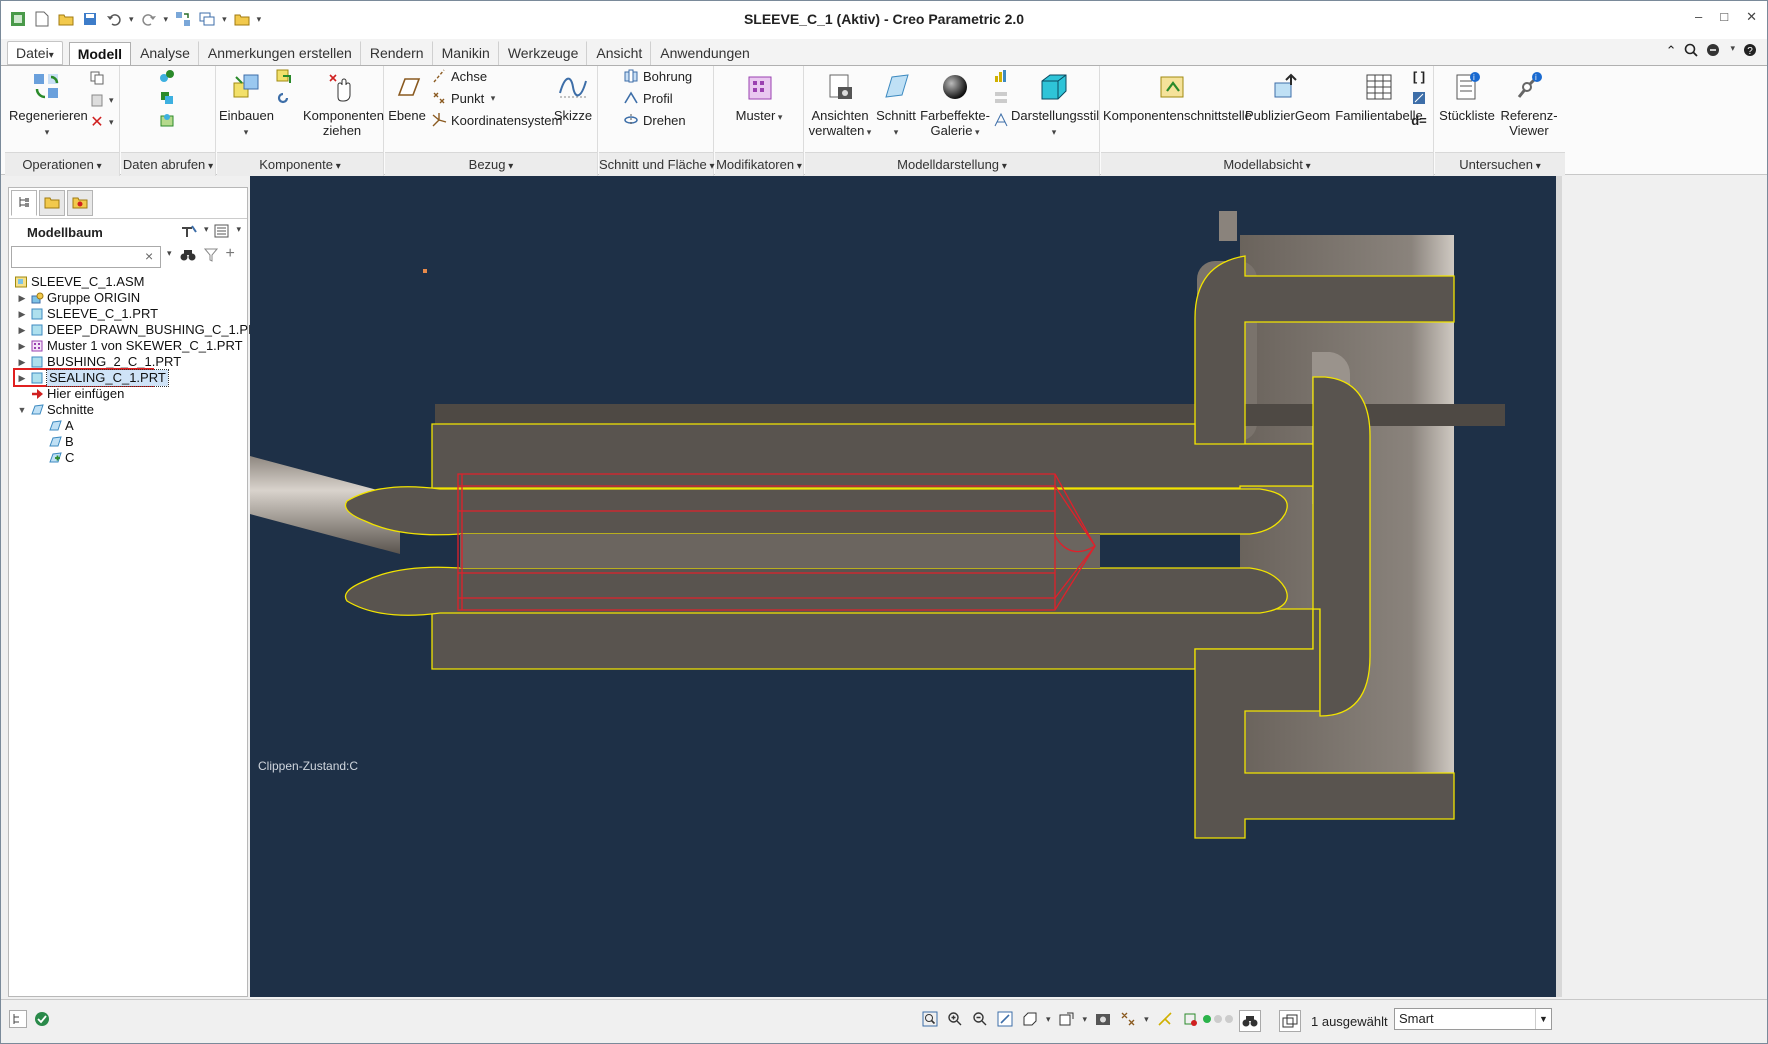  What do you see at coordinates (1250, 1021) in the screenshot?
I see `find-in-model-icon` at bounding box center [1250, 1021].